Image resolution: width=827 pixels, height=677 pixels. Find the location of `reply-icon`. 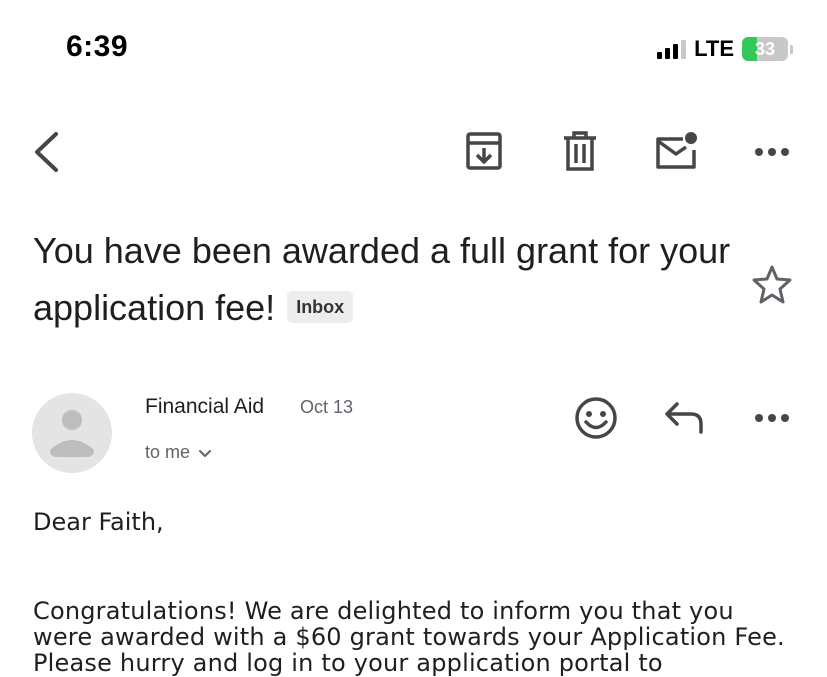

reply-icon is located at coordinates (684, 418).